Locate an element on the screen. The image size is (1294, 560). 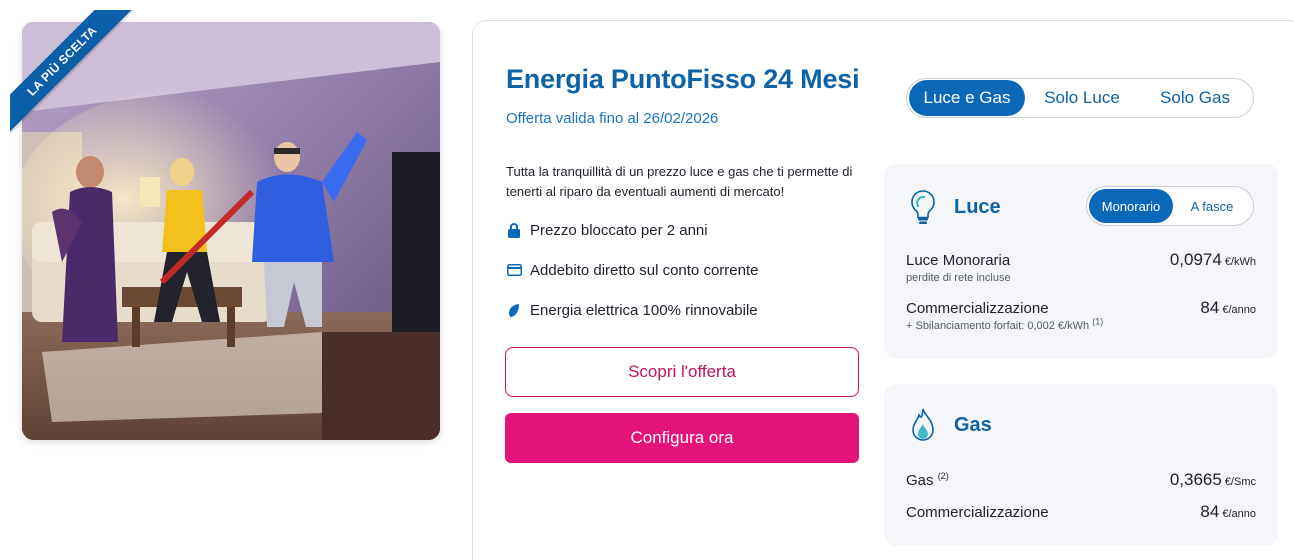
price-unit: €/Smc is located at coordinates (1240, 482).